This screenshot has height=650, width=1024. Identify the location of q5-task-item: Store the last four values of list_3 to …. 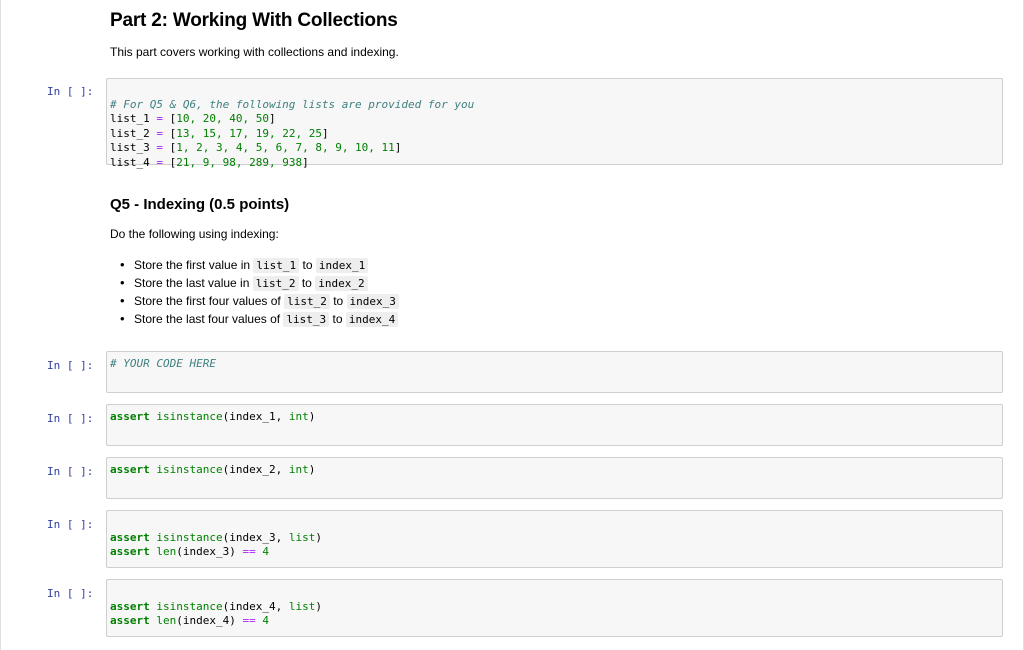
(254, 319).